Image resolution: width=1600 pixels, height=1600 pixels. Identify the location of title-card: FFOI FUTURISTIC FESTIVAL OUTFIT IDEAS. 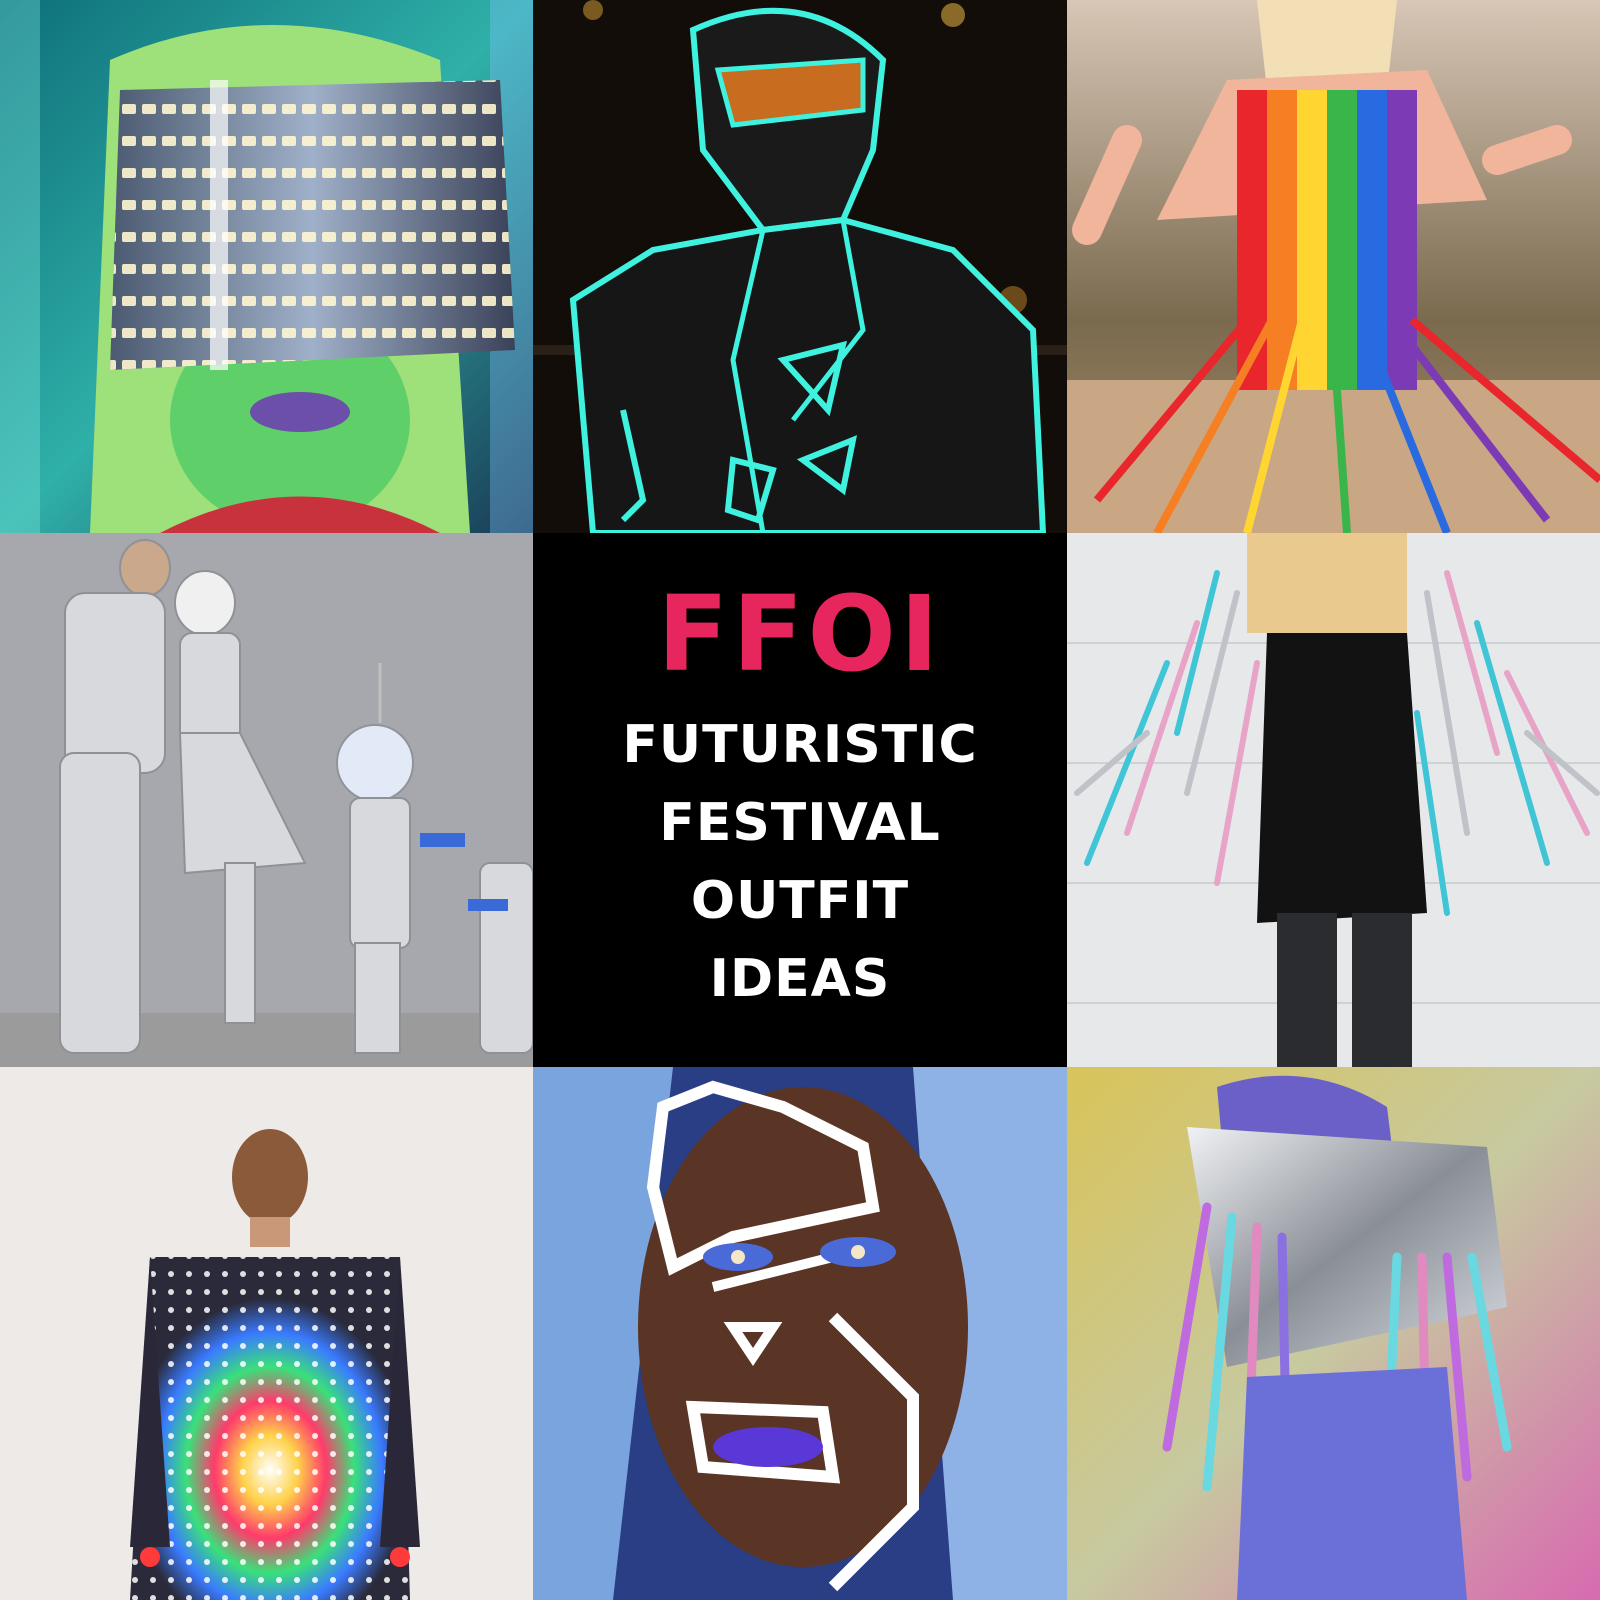
(800, 800).